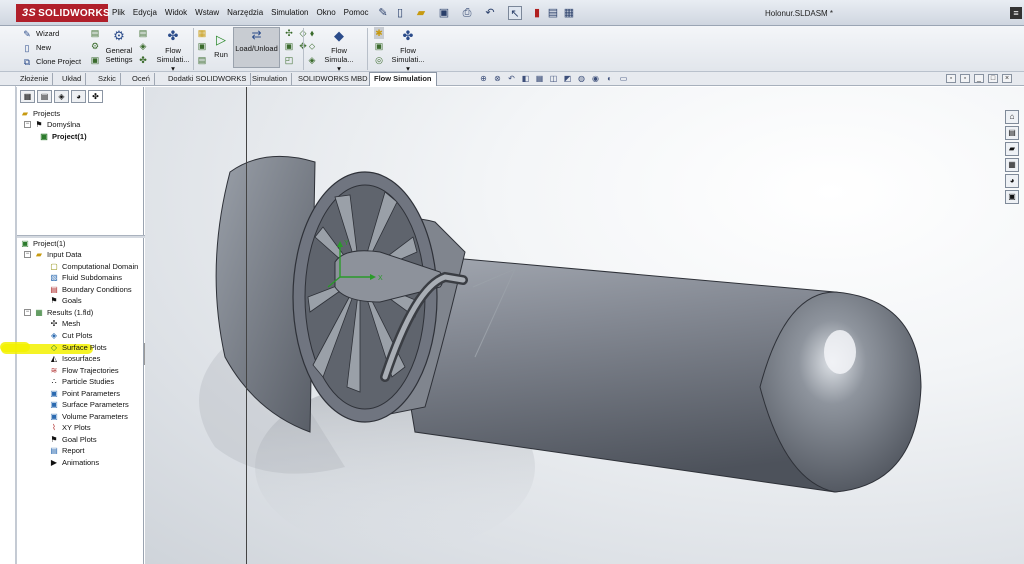 The image size is (1024, 564). Describe the element at coordinates (66, 450) in the screenshot. I see `tree-report: ▤ Report` at that location.